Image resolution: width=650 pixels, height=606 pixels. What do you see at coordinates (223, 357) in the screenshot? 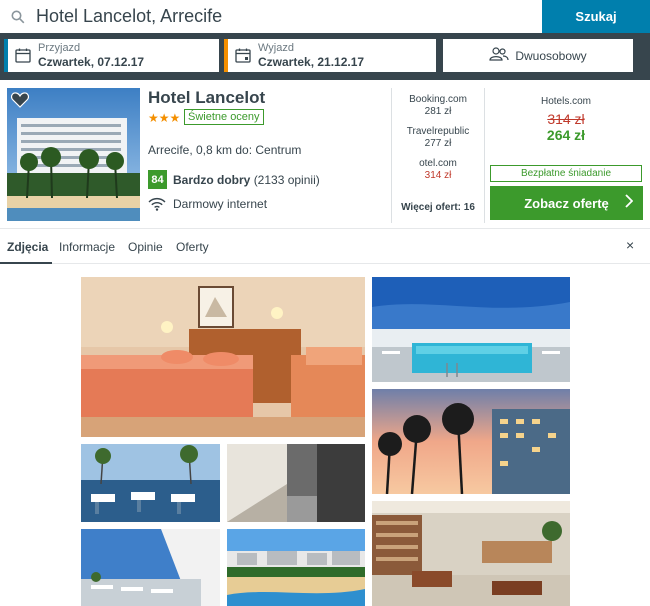
I see `photo-bedroom` at bounding box center [223, 357].